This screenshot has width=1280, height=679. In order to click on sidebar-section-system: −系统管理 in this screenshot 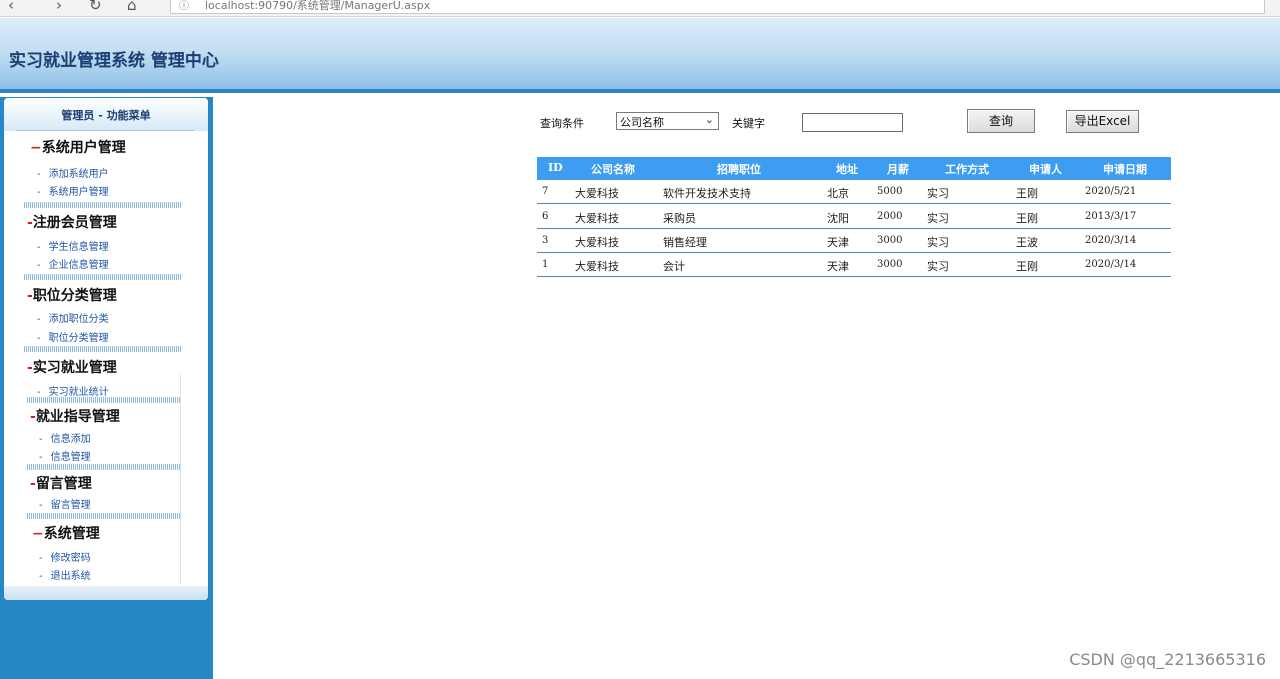, I will do `click(66, 533)`.